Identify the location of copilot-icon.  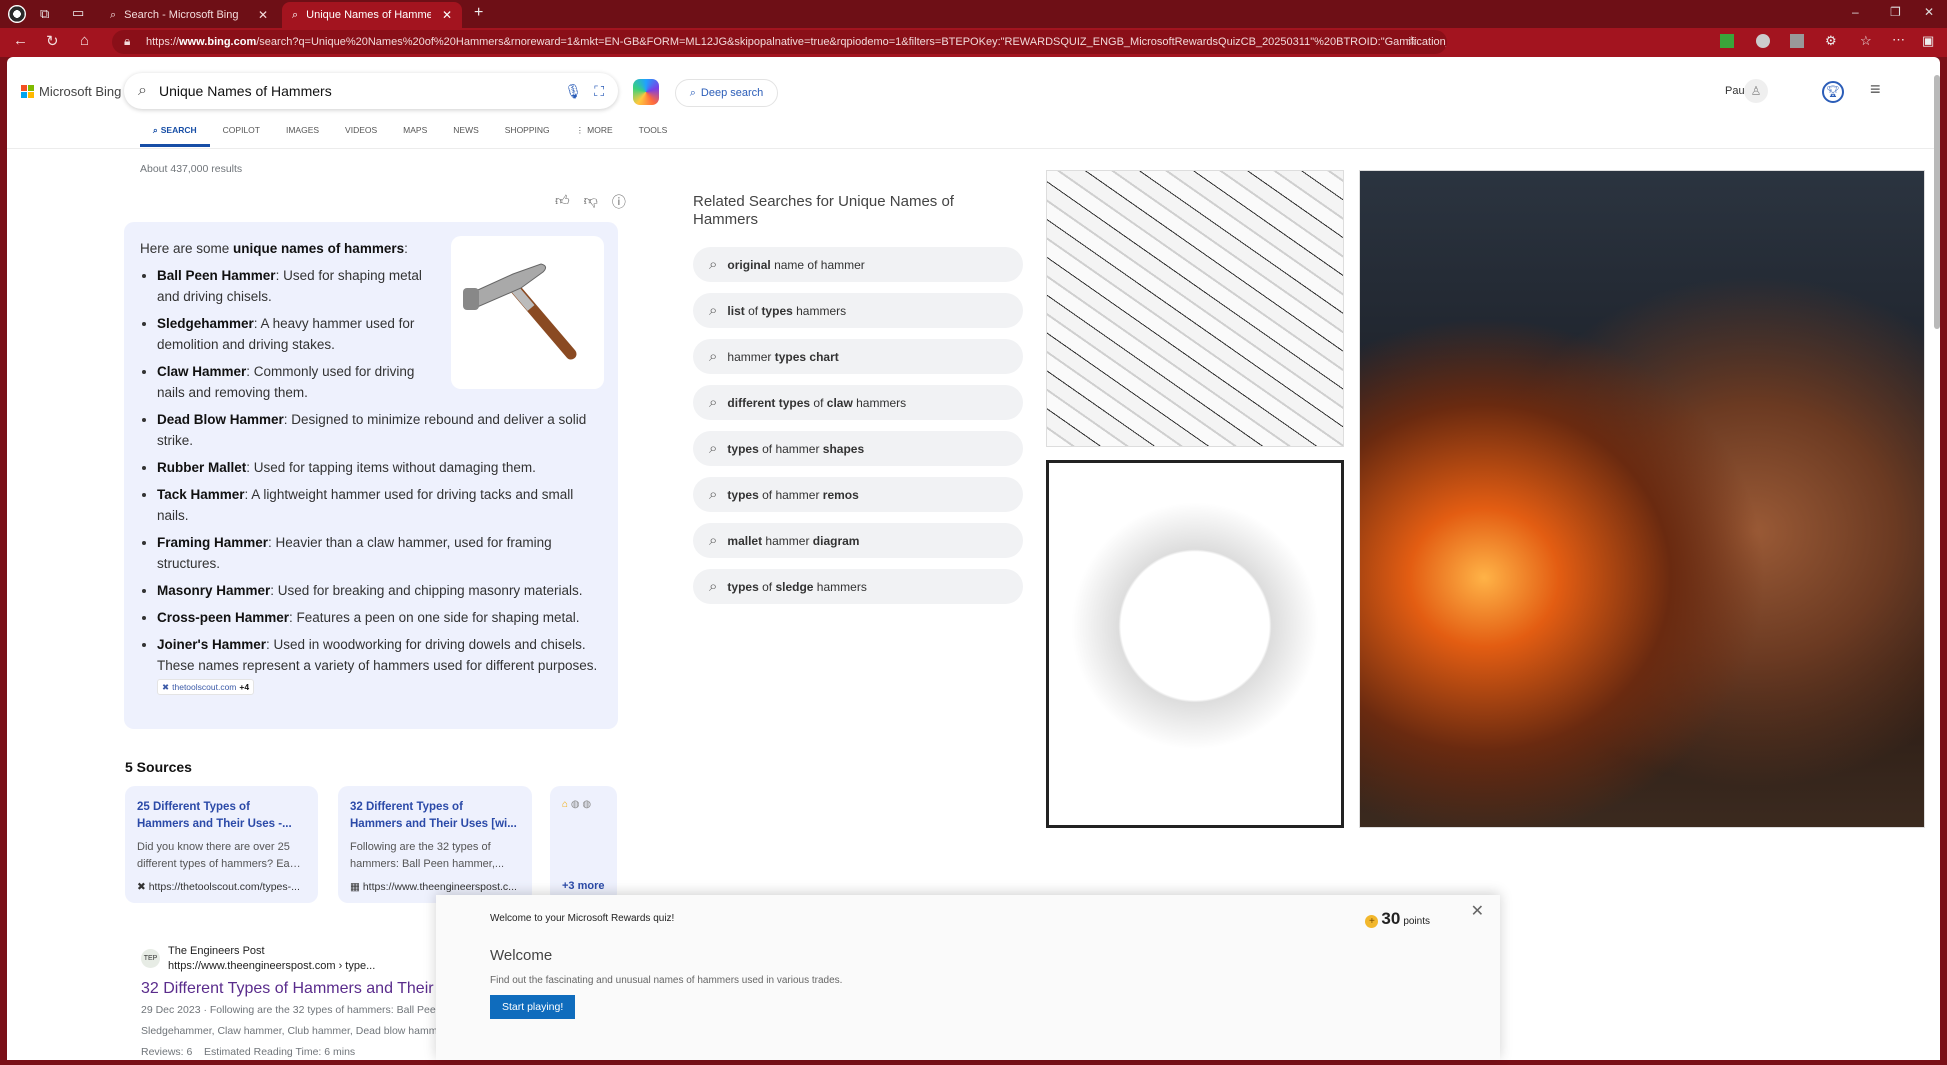
(646, 92).